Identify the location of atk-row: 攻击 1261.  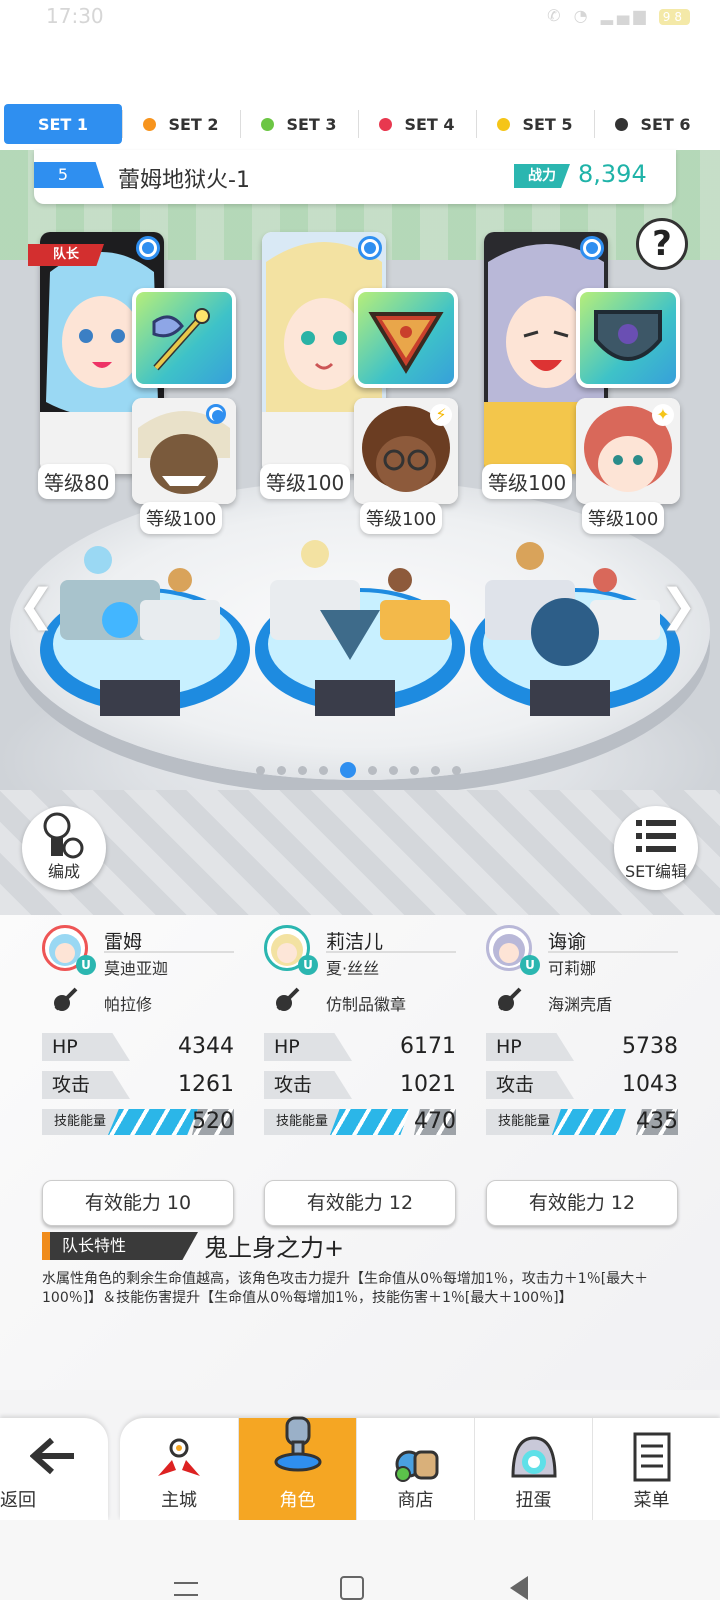
(138, 1085).